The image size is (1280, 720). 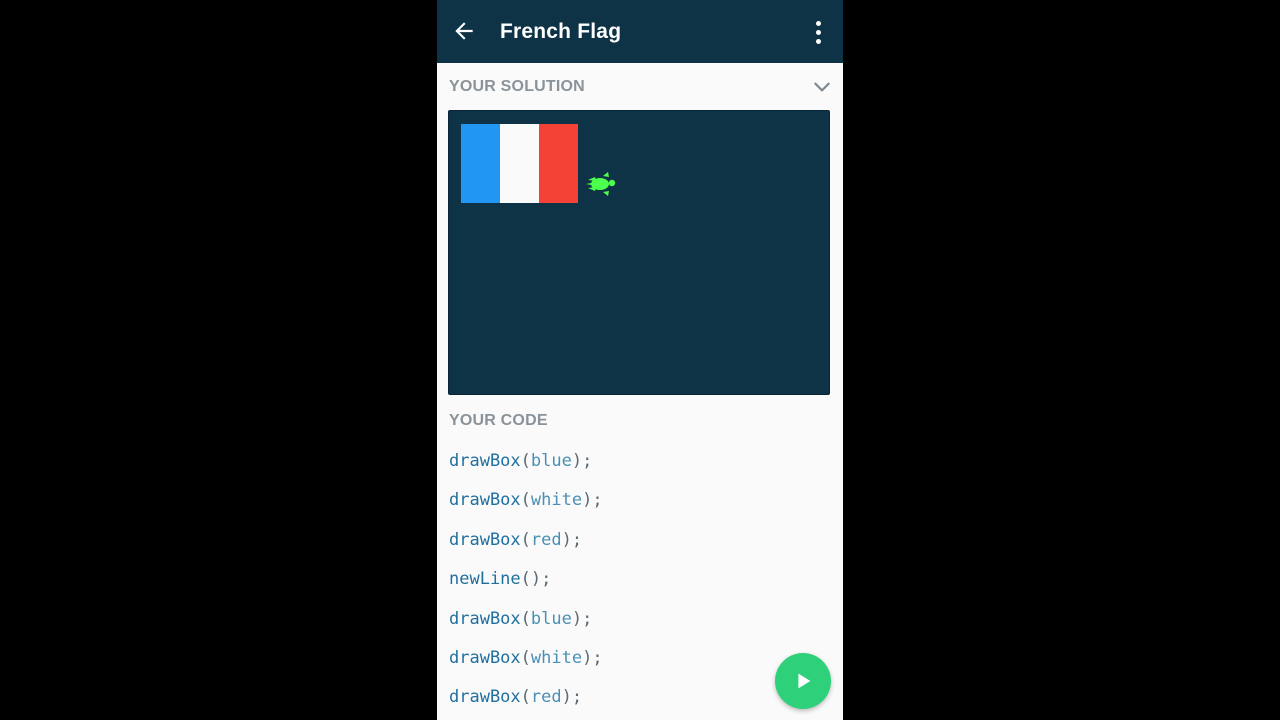 I want to click on red-box, so click(x=558, y=163).